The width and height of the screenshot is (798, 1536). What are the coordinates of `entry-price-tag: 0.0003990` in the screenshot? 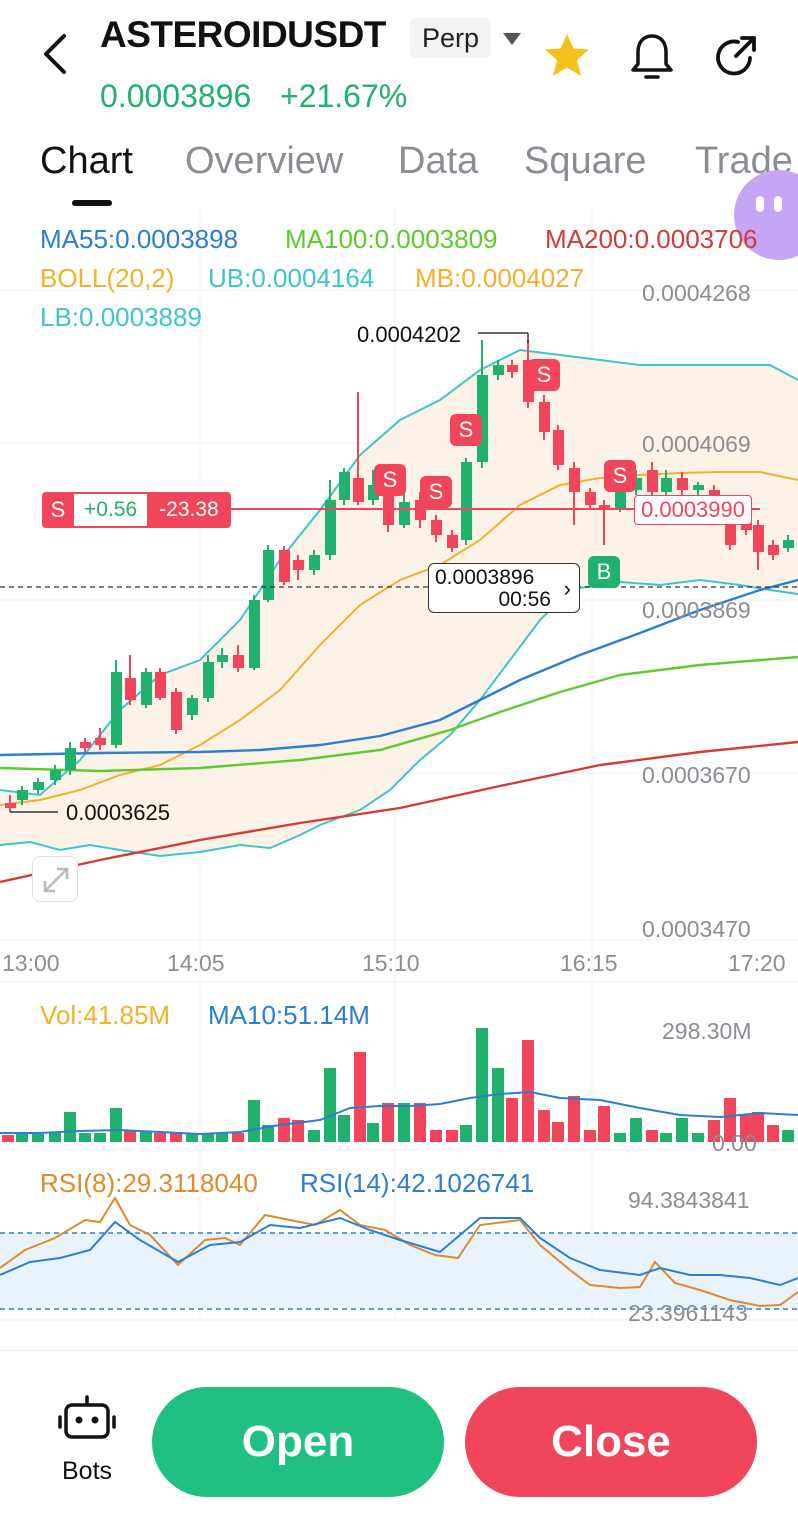 It's located at (693, 510).